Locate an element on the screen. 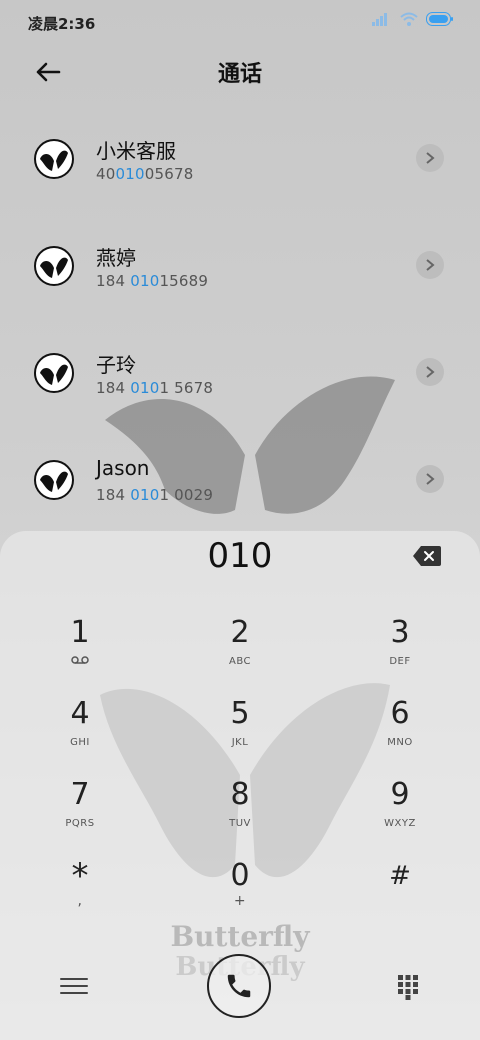 The width and height of the screenshot is (480, 1040). voicemail-icon is located at coordinates (80, 660).